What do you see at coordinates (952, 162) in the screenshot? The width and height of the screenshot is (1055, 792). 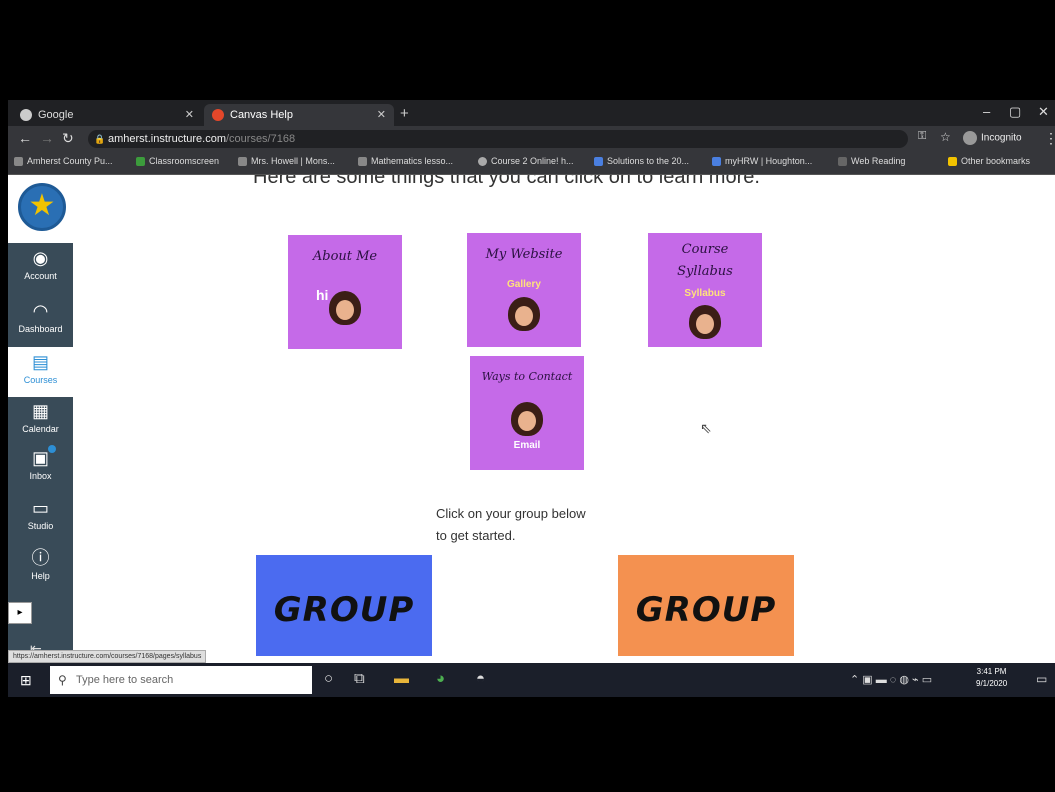 I see `folder-icon` at bounding box center [952, 162].